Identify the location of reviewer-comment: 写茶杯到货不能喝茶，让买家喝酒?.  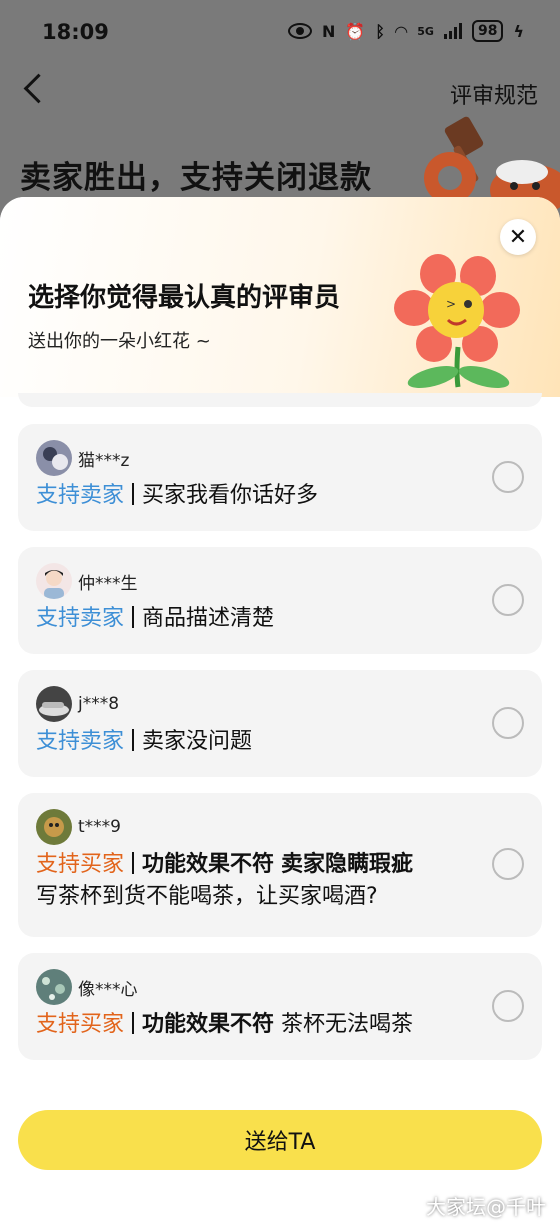
(207, 896).